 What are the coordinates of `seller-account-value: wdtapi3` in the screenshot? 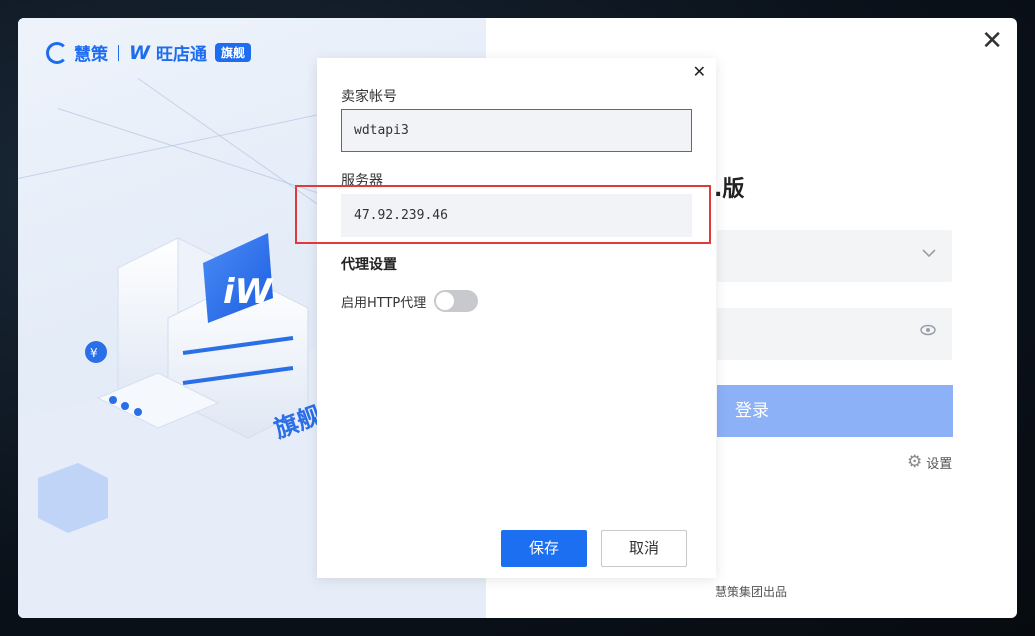 It's located at (381, 130).